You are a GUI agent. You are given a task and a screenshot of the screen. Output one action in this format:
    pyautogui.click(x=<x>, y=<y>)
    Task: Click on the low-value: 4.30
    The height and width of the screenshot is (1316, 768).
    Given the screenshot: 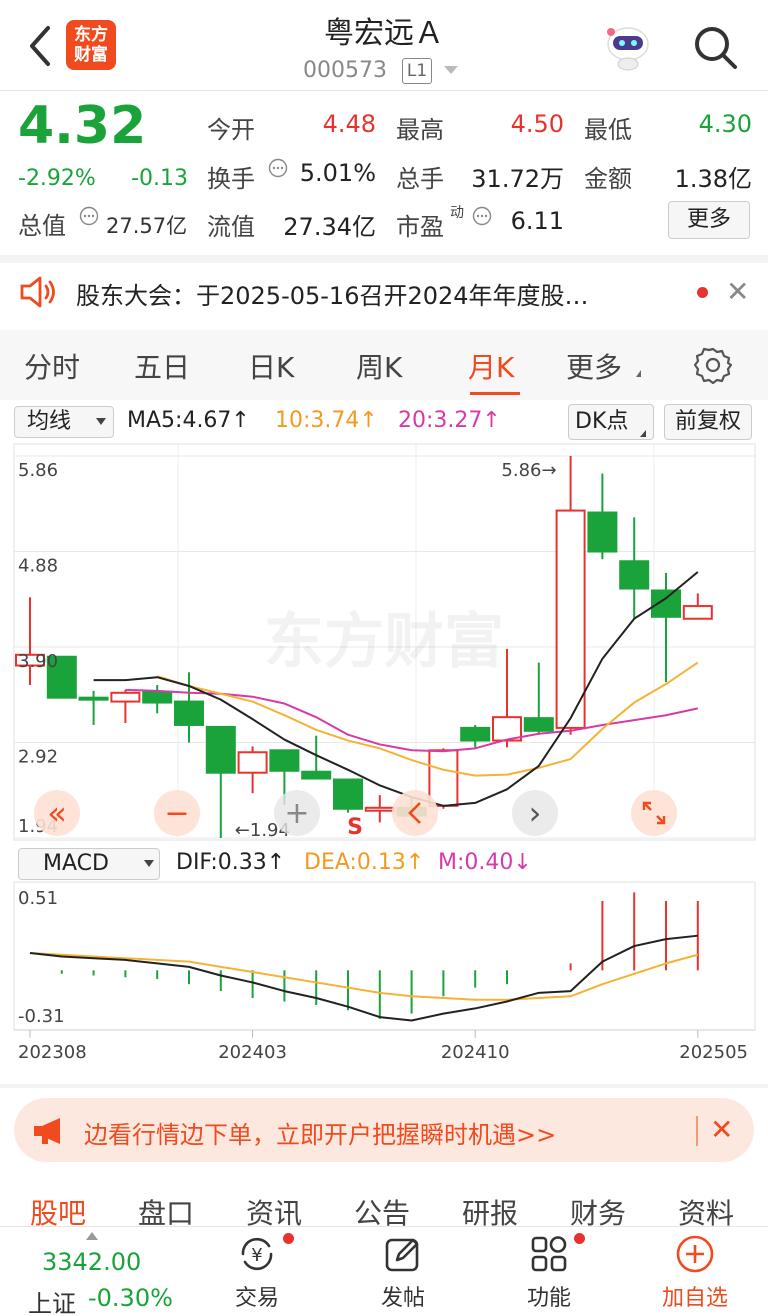 What is the action you would take?
    pyautogui.click(x=725, y=124)
    